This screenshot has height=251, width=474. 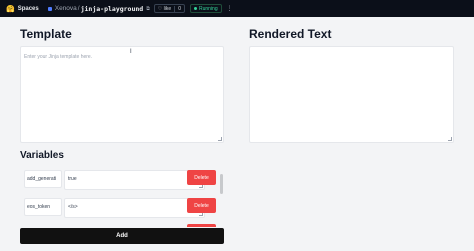 I want to click on status-dot-icon, so click(x=195, y=8).